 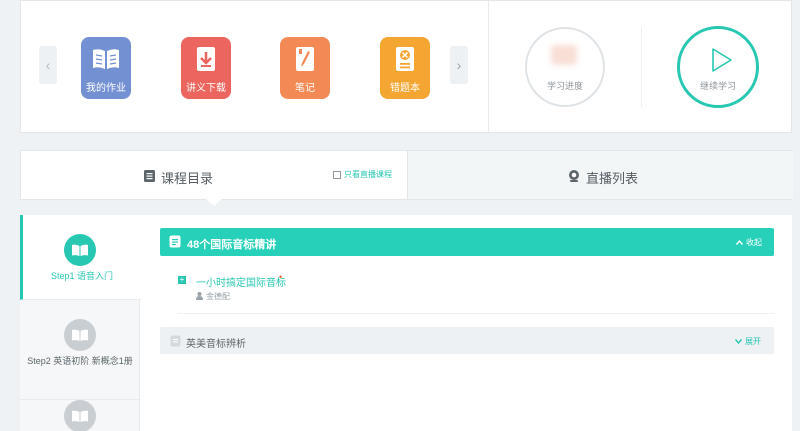 What do you see at coordinates (564, 86) in the screenshot?
I see `study-progress-label: 学习进度` at bounding box center [564, 86].